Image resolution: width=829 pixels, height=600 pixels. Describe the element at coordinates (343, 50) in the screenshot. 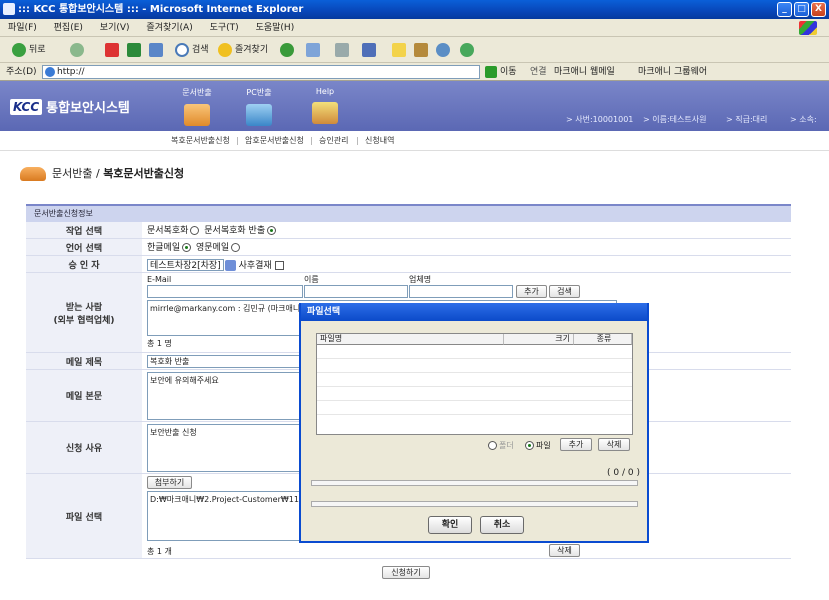

I see `print-button` at that location.